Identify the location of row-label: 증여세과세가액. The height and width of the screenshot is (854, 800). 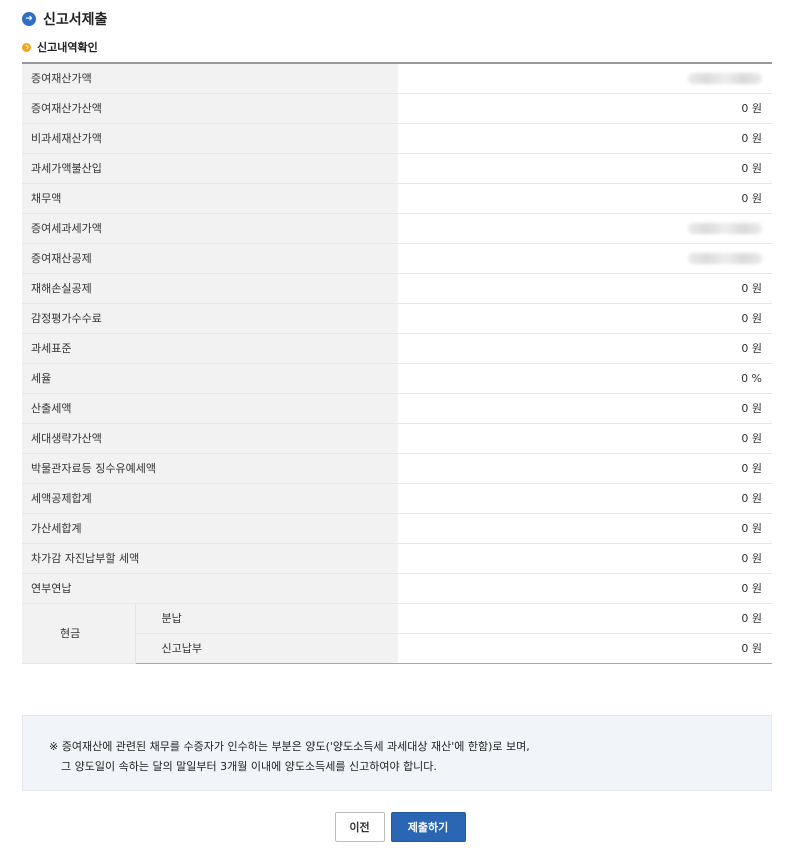
(210, 228).